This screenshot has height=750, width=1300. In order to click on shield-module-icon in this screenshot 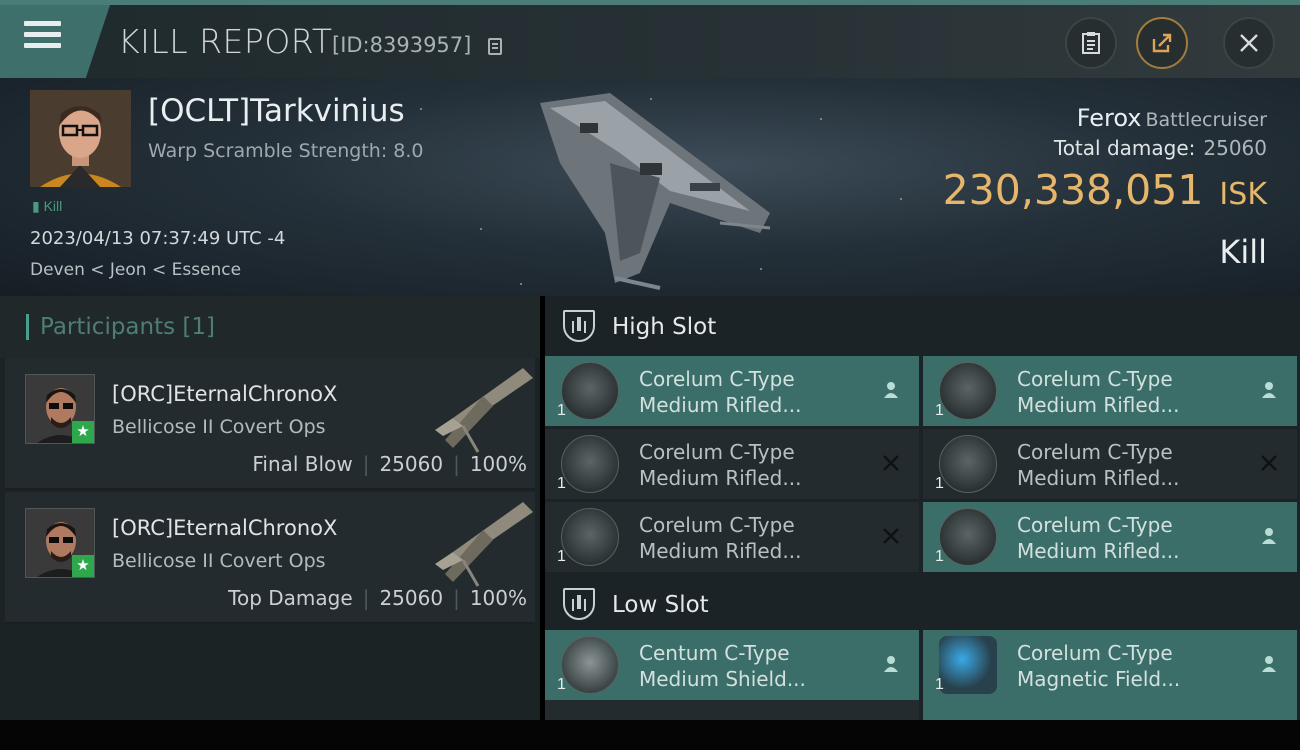, I will do `click(590, 665)`.